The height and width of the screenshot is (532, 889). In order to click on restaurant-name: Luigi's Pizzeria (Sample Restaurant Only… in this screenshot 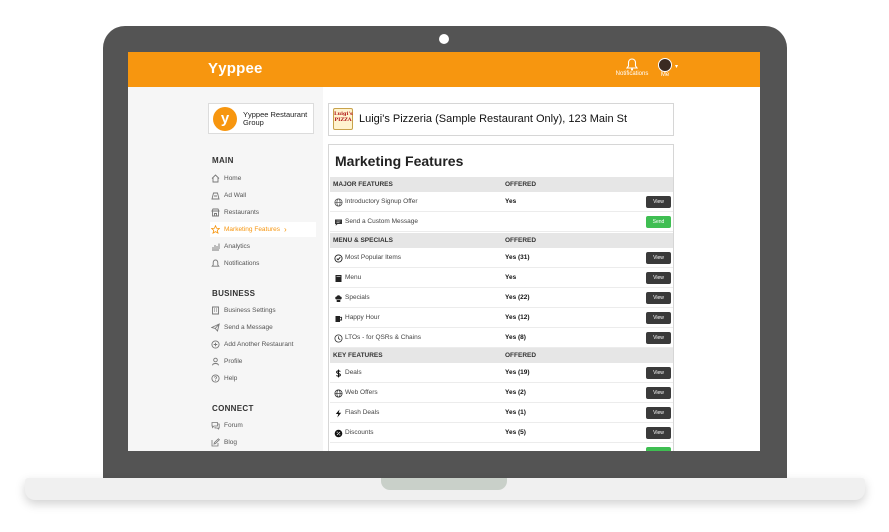, I will do `click(493, 119)`.